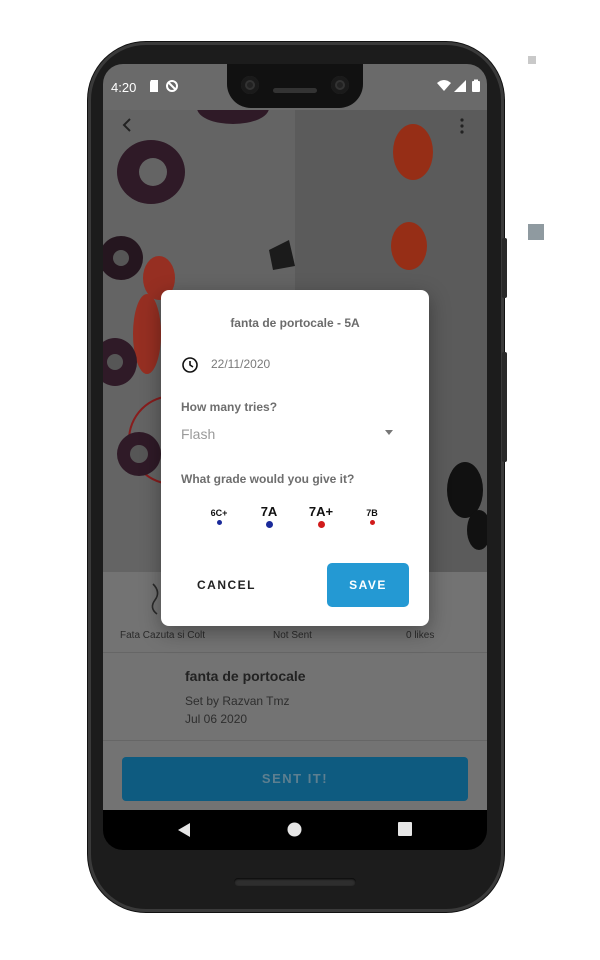  What do you see at coordinates (184, 830) in the screenshot?
I see `nav-back-icon` at bounding box center [184, 830].